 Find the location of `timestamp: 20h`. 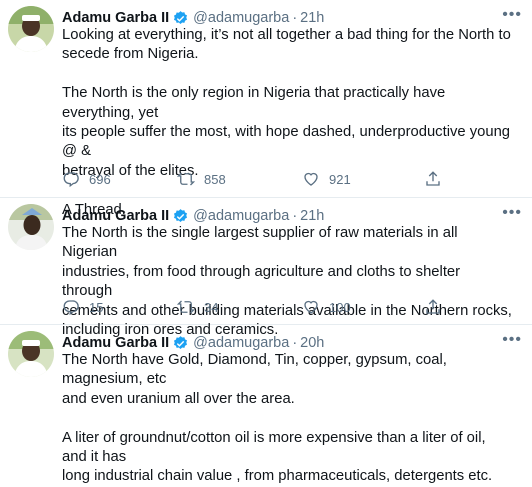

timestamp: 20h is located at coordinates (312, 343).